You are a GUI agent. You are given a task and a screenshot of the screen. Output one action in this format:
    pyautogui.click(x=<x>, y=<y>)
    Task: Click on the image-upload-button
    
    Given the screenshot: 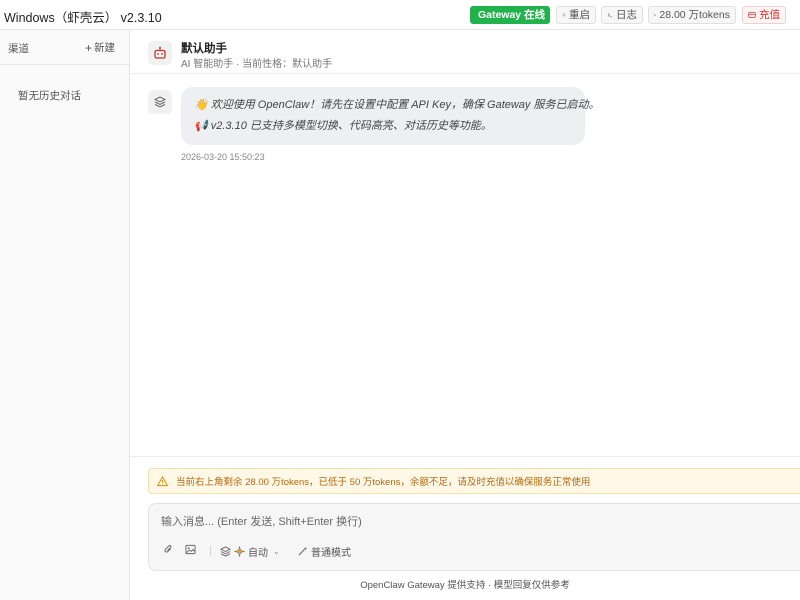 What is the action you would take?
    pyautogui.click(x=190, y=549)
    